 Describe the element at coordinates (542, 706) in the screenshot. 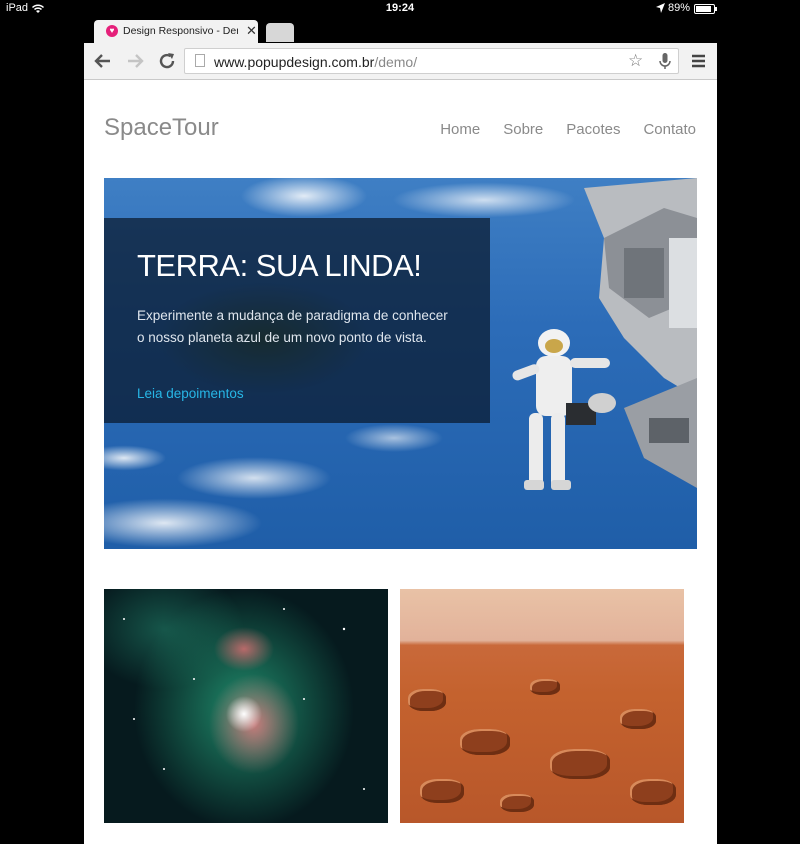

I see `mars-surface-image` at that location.